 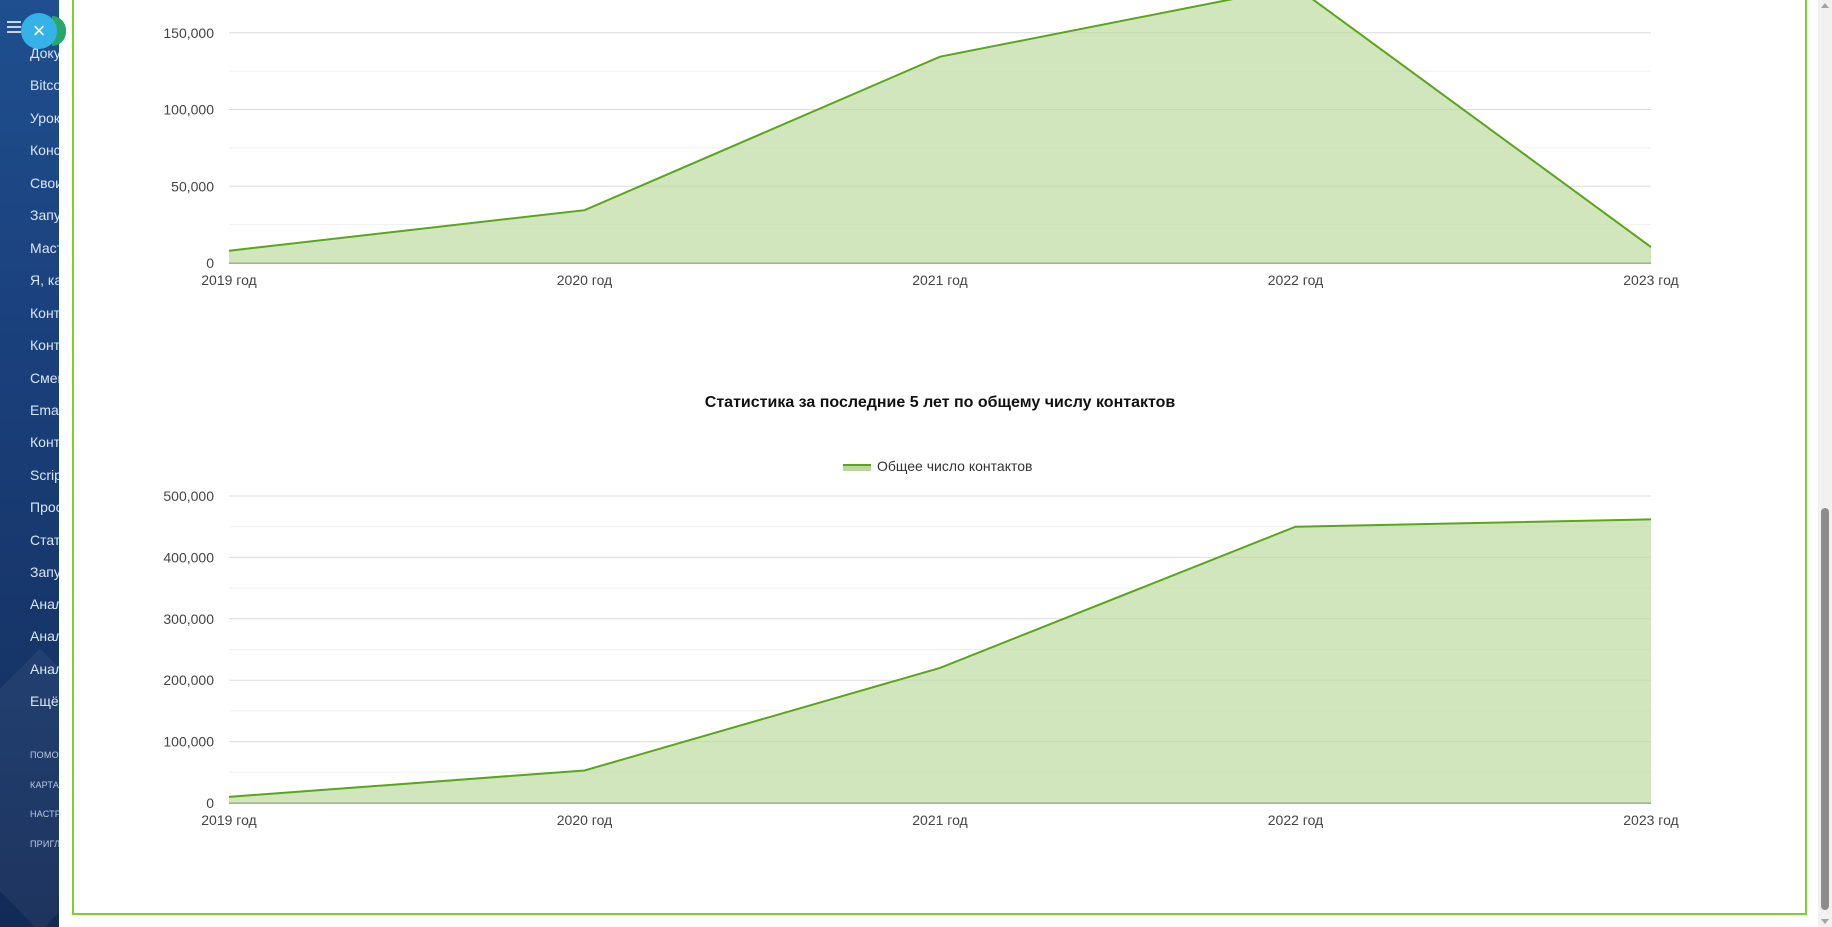 I want to click on y-tick-label: 150,000, so click(x=188, y=33).